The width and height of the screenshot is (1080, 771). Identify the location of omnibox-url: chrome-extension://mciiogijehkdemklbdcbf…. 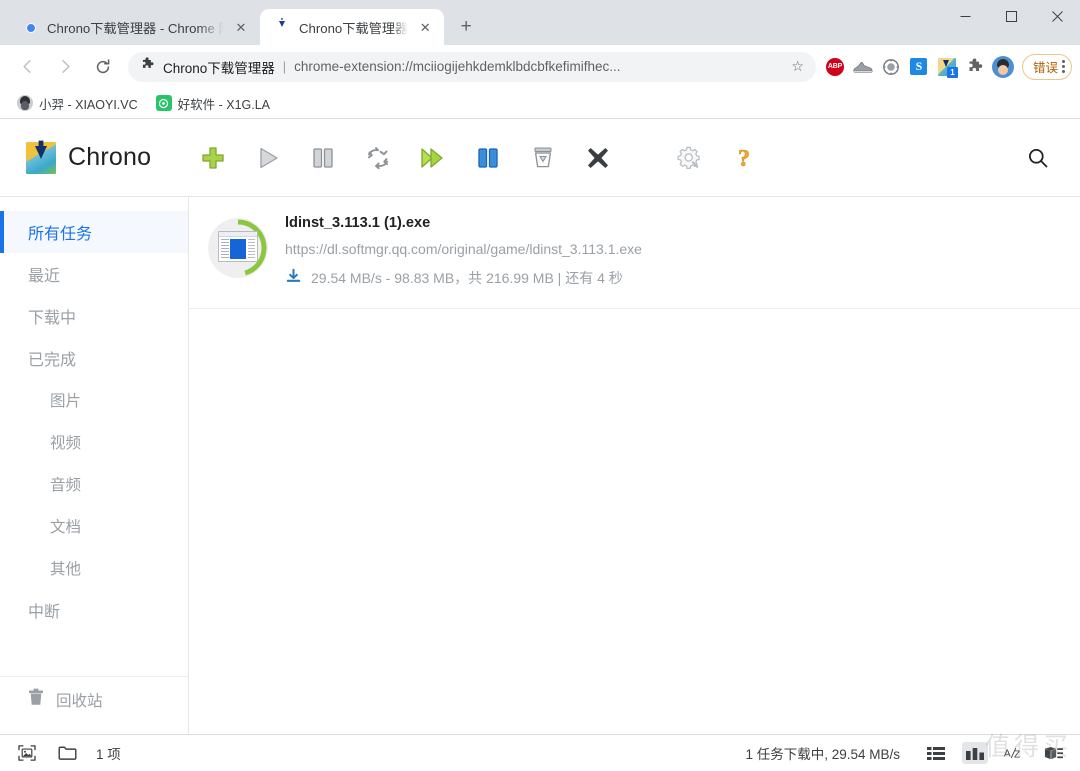
(535, 66).